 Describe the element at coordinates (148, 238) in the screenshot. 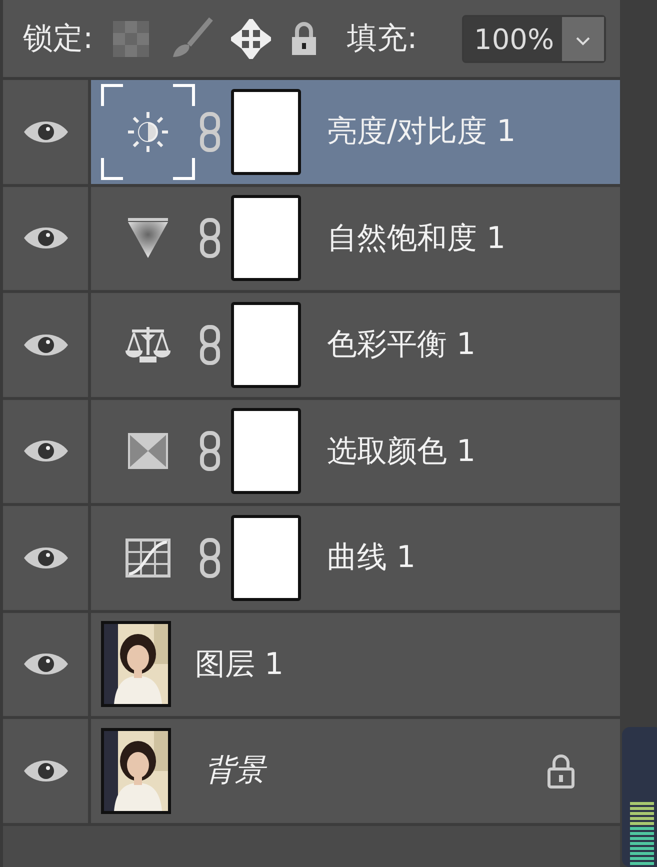

I see `triangle-icon` at that location.